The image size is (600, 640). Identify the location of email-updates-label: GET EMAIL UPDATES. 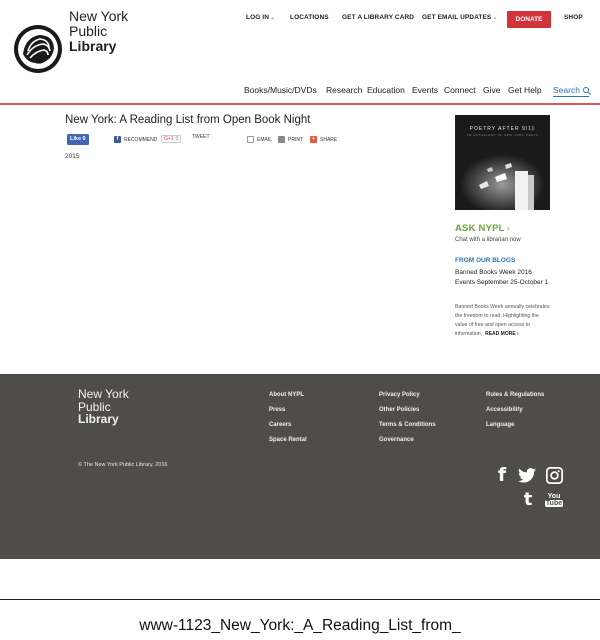
(457, 17).